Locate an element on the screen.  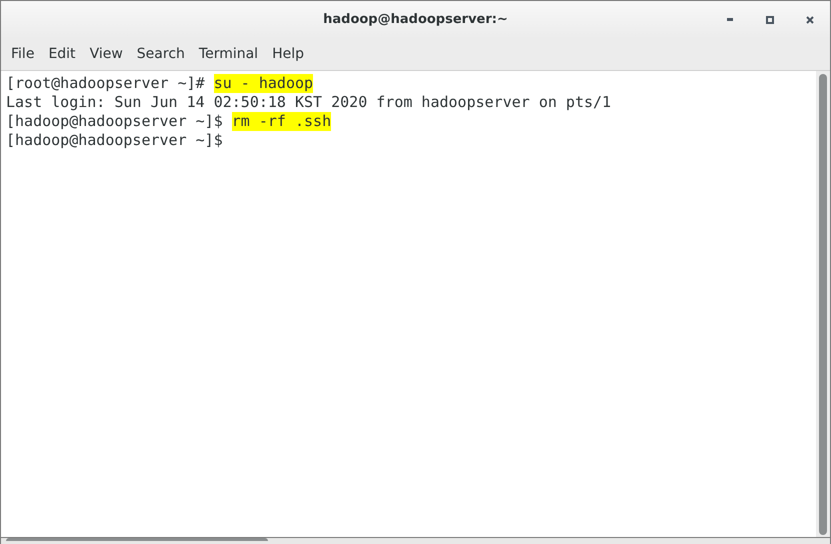
menu-item: Edit is located at coordinates (62, 54).